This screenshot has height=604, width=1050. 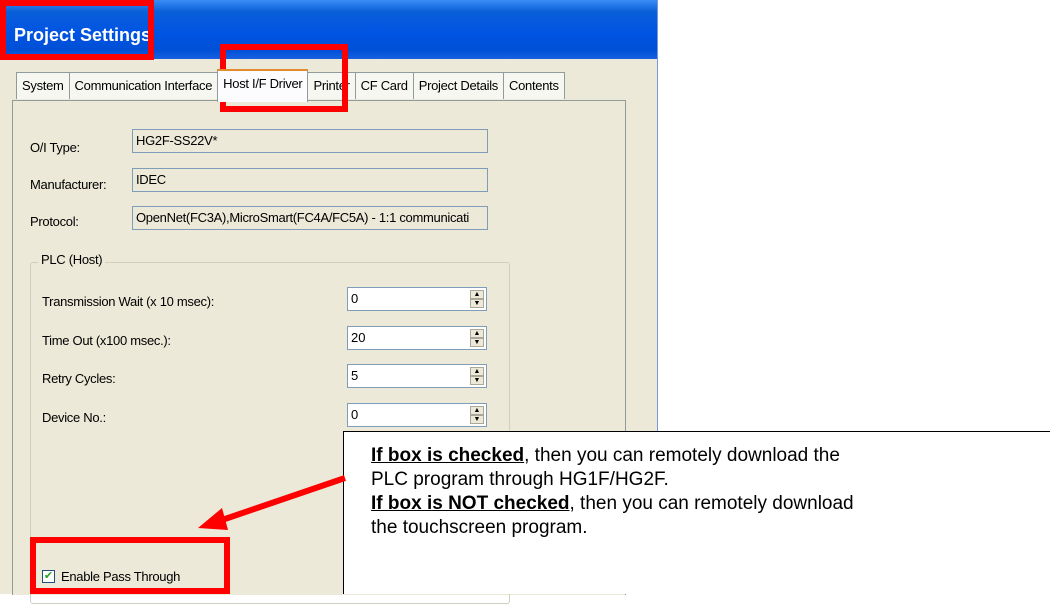 What do you see at coordinates (72, 259) in the screenshot?
I see `plc-host-group-title: PLC (Host)` at bounding box center [72, 259].